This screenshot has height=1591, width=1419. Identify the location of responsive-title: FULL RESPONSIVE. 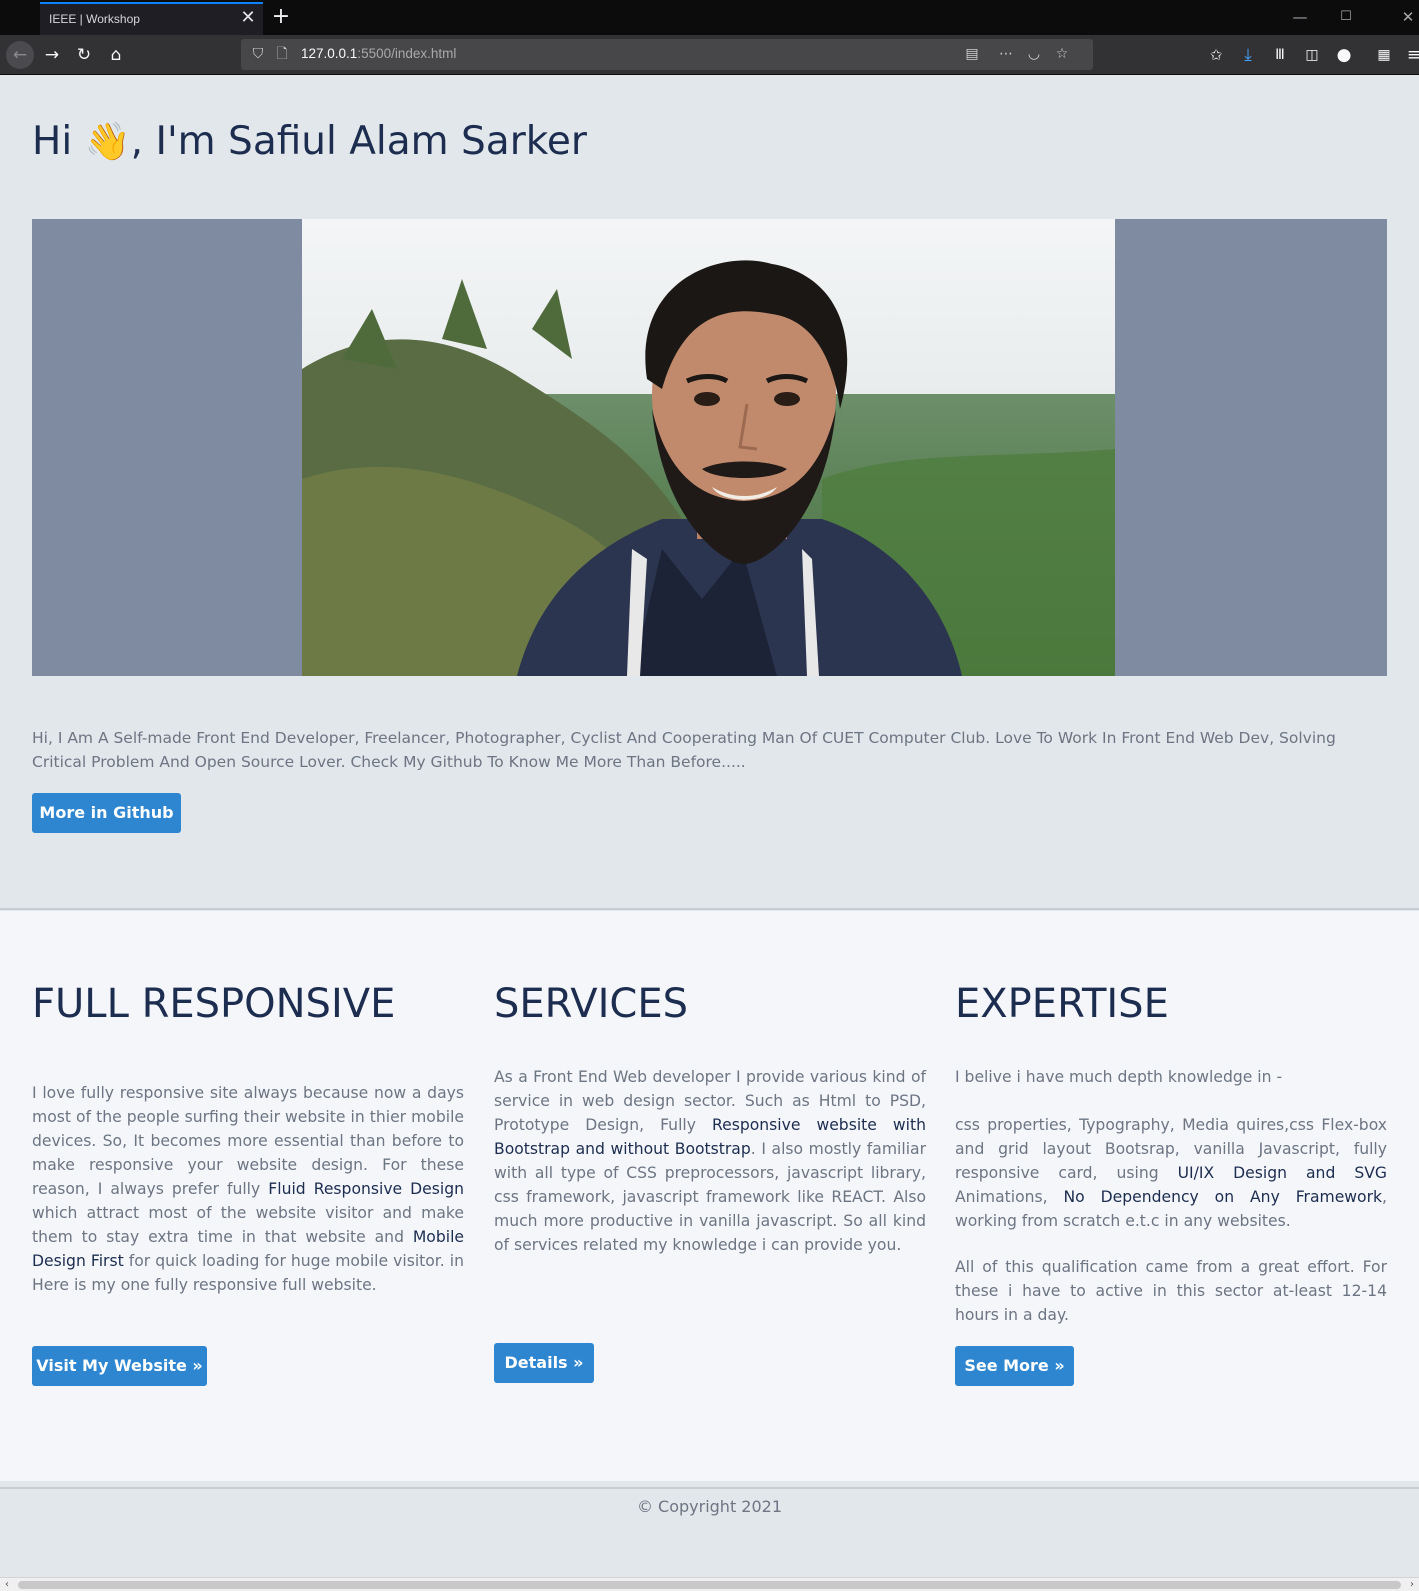
(214, 1004).